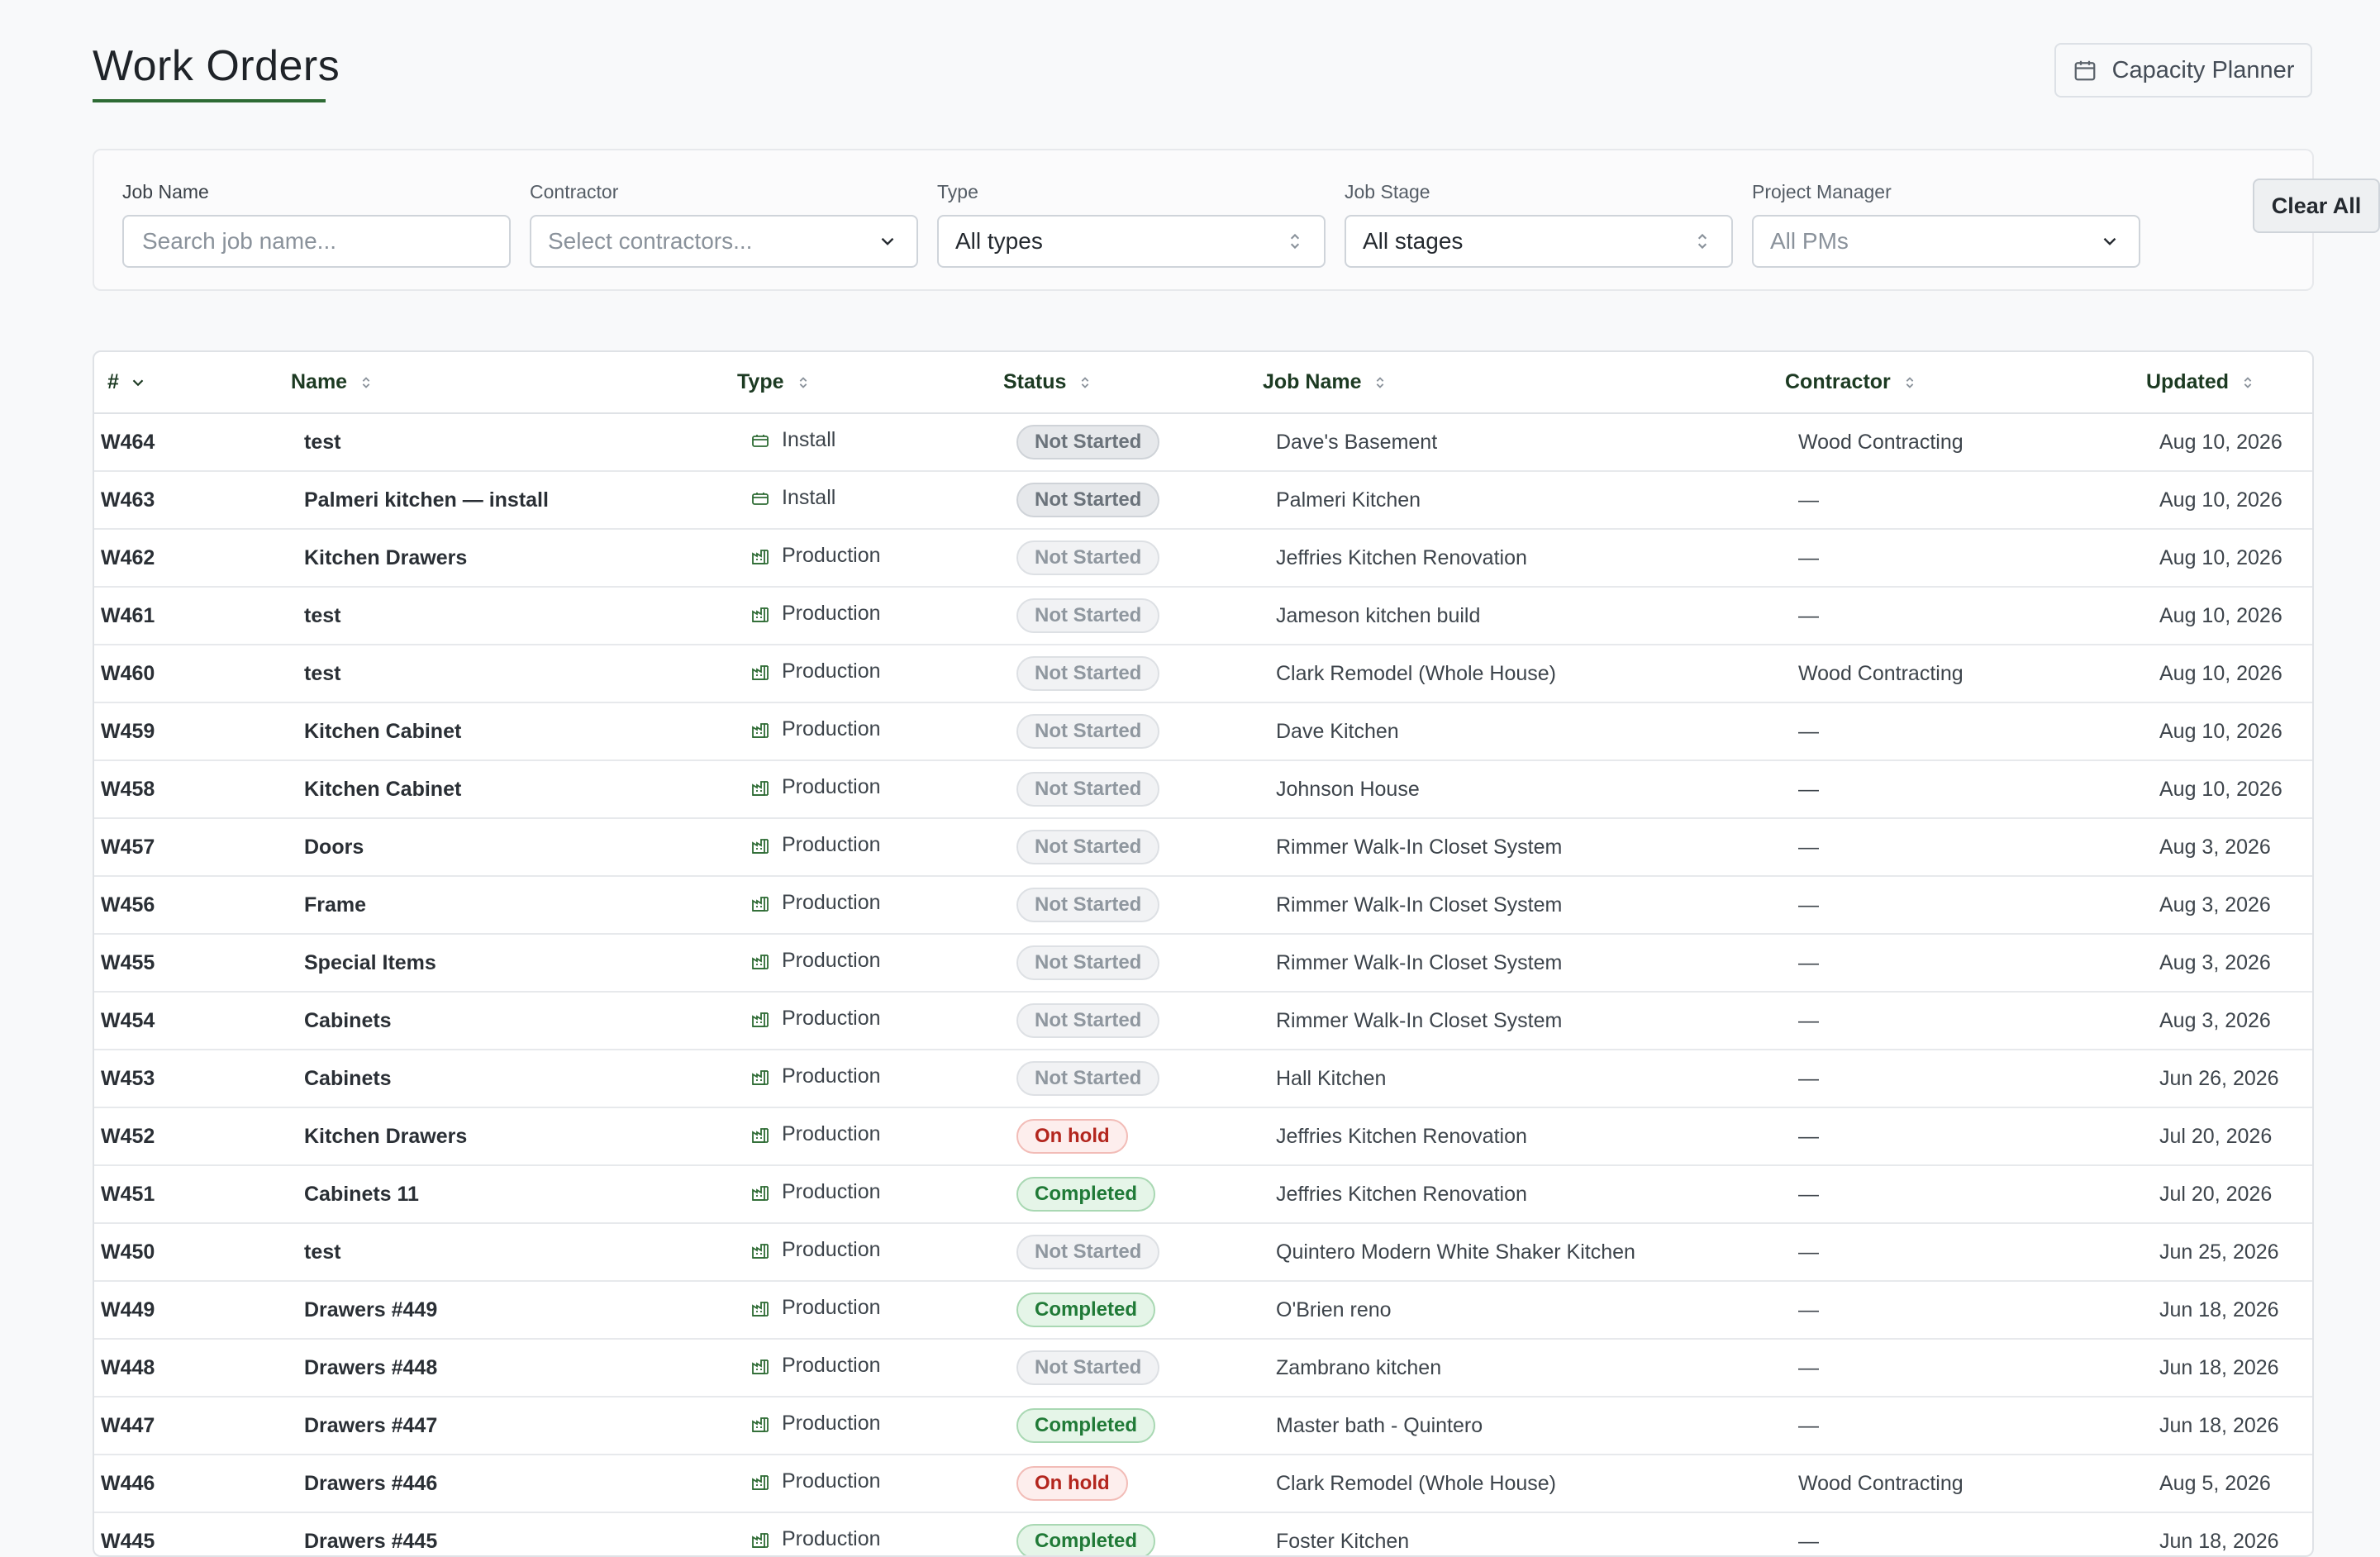 This screenshot has width=2380, height=1557. Describe the element at coordinates (514, 1368) in the screenshot. I see `work-order-name: Drawers #448` at that location.